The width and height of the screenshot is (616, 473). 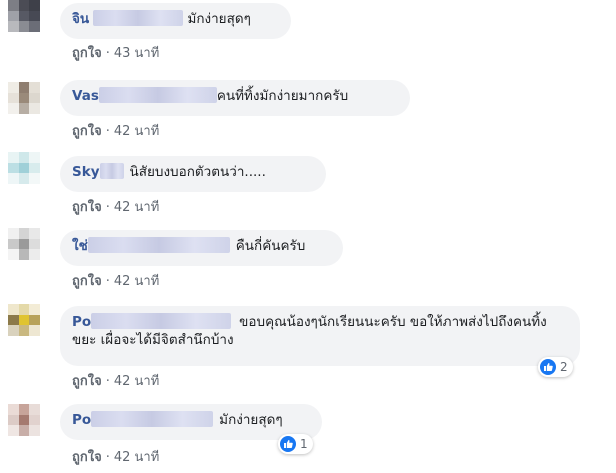 I want to click on reaction-badge: 2, so click(x=555, y=367).